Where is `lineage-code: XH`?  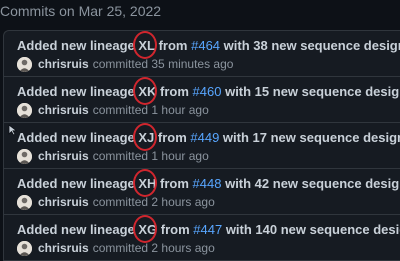
lineage-code: XH is located at coordinates (147, 183).